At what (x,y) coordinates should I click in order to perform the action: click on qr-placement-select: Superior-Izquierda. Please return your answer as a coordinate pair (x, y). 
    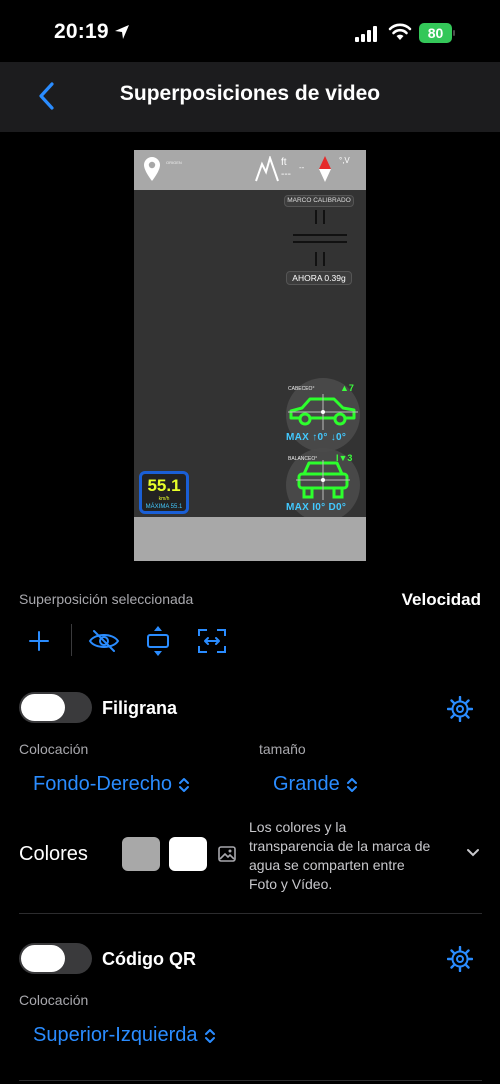
    Looking at the image, I should click on (124, 1035).